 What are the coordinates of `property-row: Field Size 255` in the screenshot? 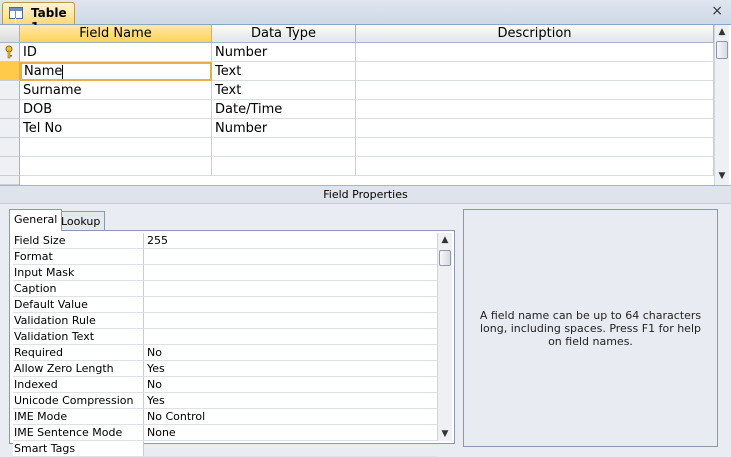 It's located at (225, 241).